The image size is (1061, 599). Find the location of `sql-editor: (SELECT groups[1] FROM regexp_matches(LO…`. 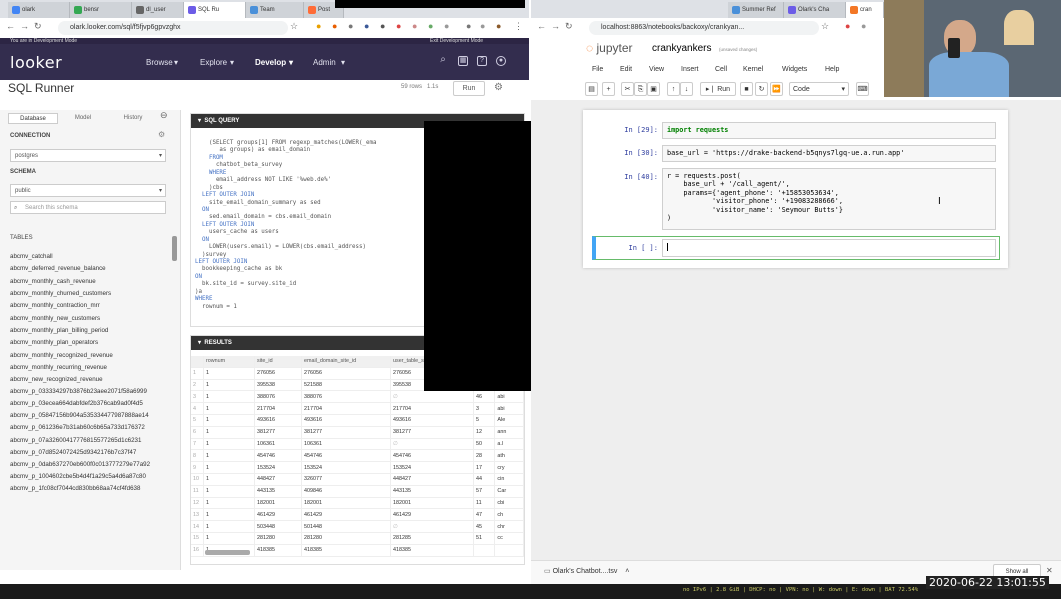

sql-editor: (SELECT groups[1] FROM regexp_matches(LO… is located at coordinates (310, 225).